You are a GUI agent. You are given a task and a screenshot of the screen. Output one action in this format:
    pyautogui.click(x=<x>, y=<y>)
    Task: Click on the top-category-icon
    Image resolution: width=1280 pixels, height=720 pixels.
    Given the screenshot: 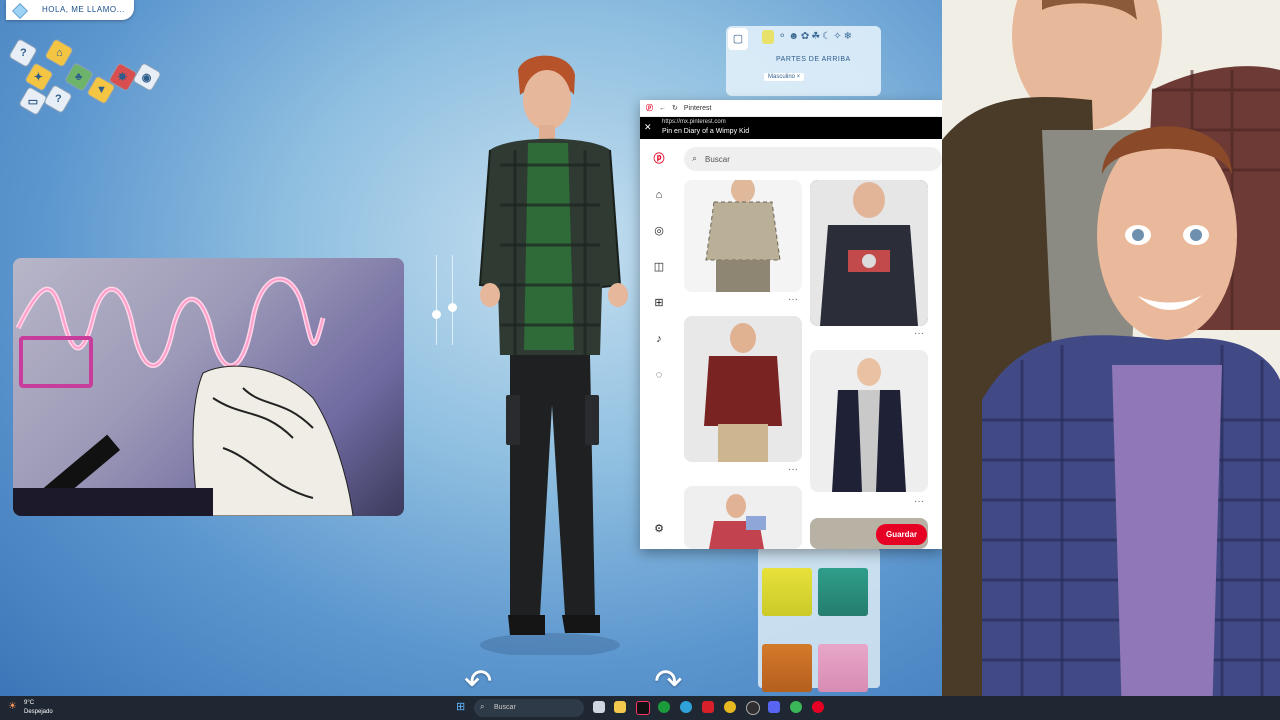 What is the action you would take?
    pyautogui.click(x=768, y=37)
    